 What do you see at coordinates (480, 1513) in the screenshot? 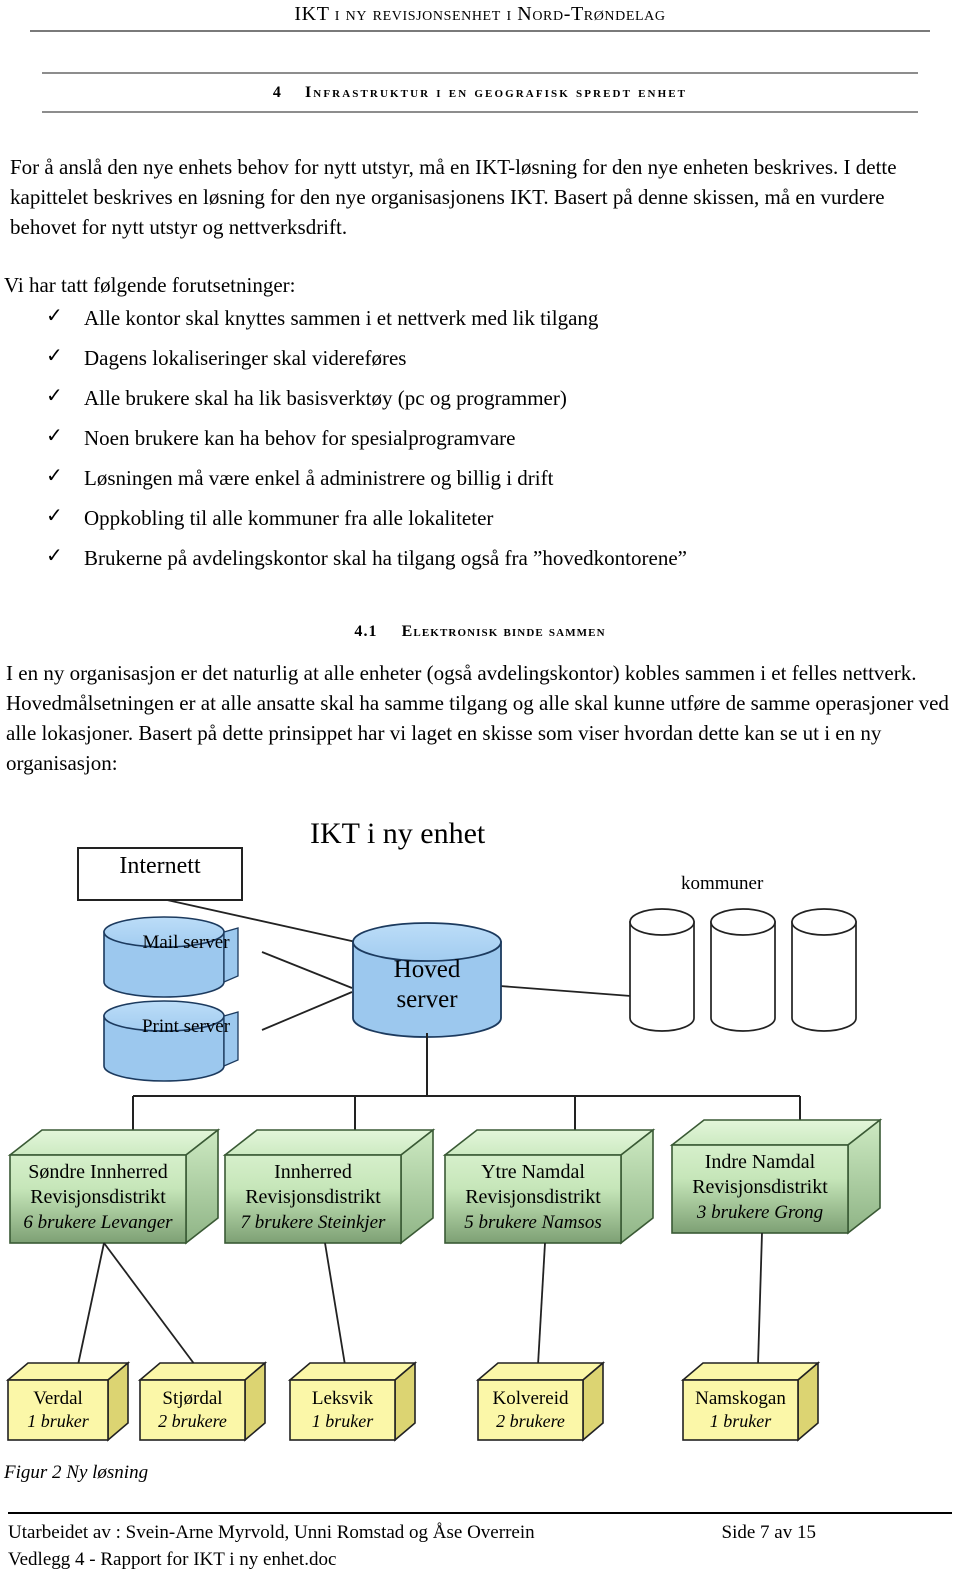
I see `footer-divider` at bounding box center [480, 1513].